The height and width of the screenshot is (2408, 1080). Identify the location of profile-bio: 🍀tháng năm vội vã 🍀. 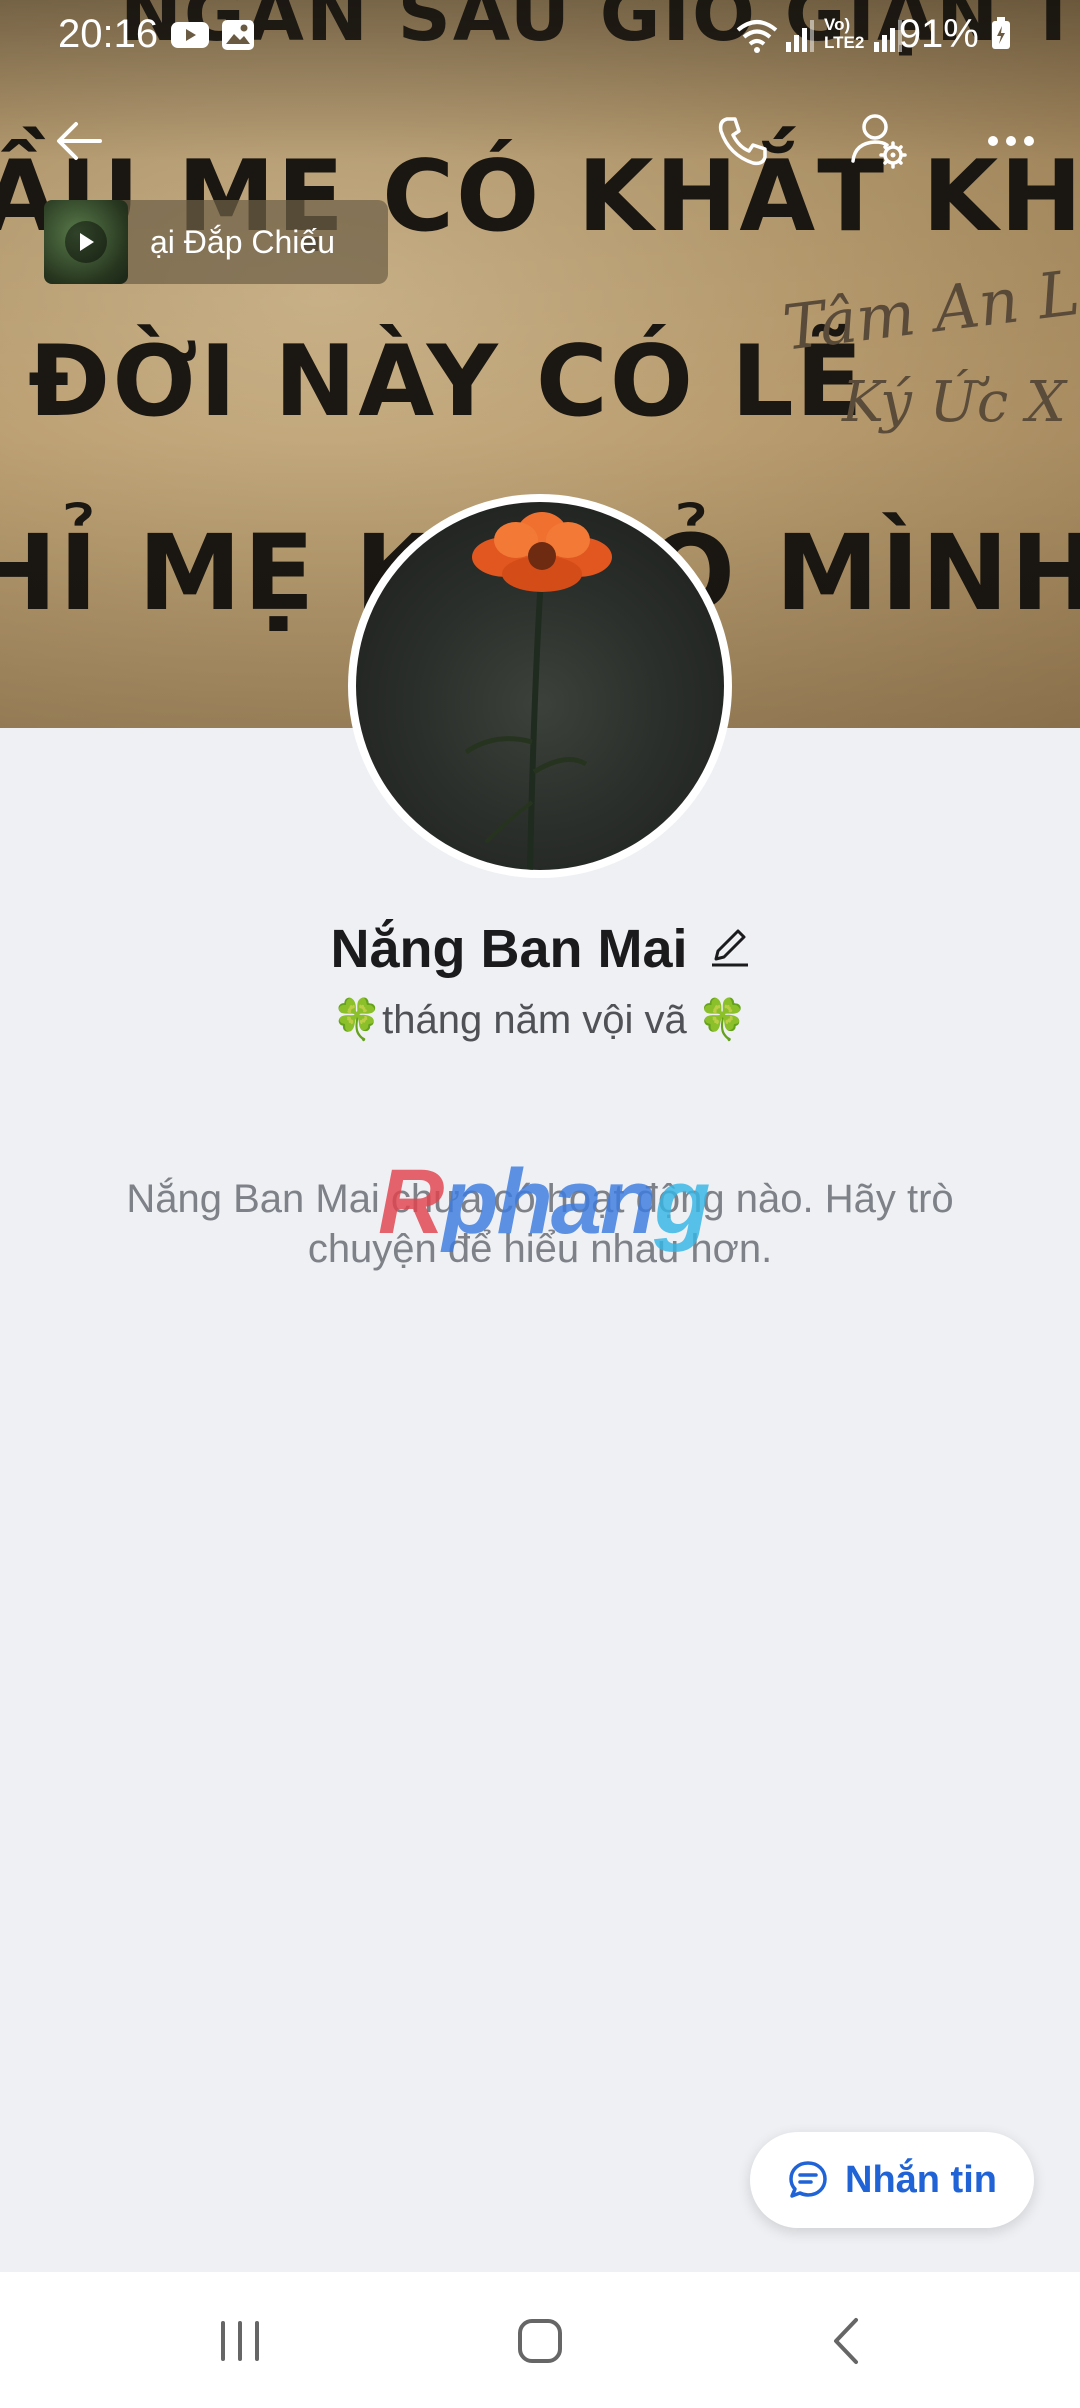
(540, 1019).